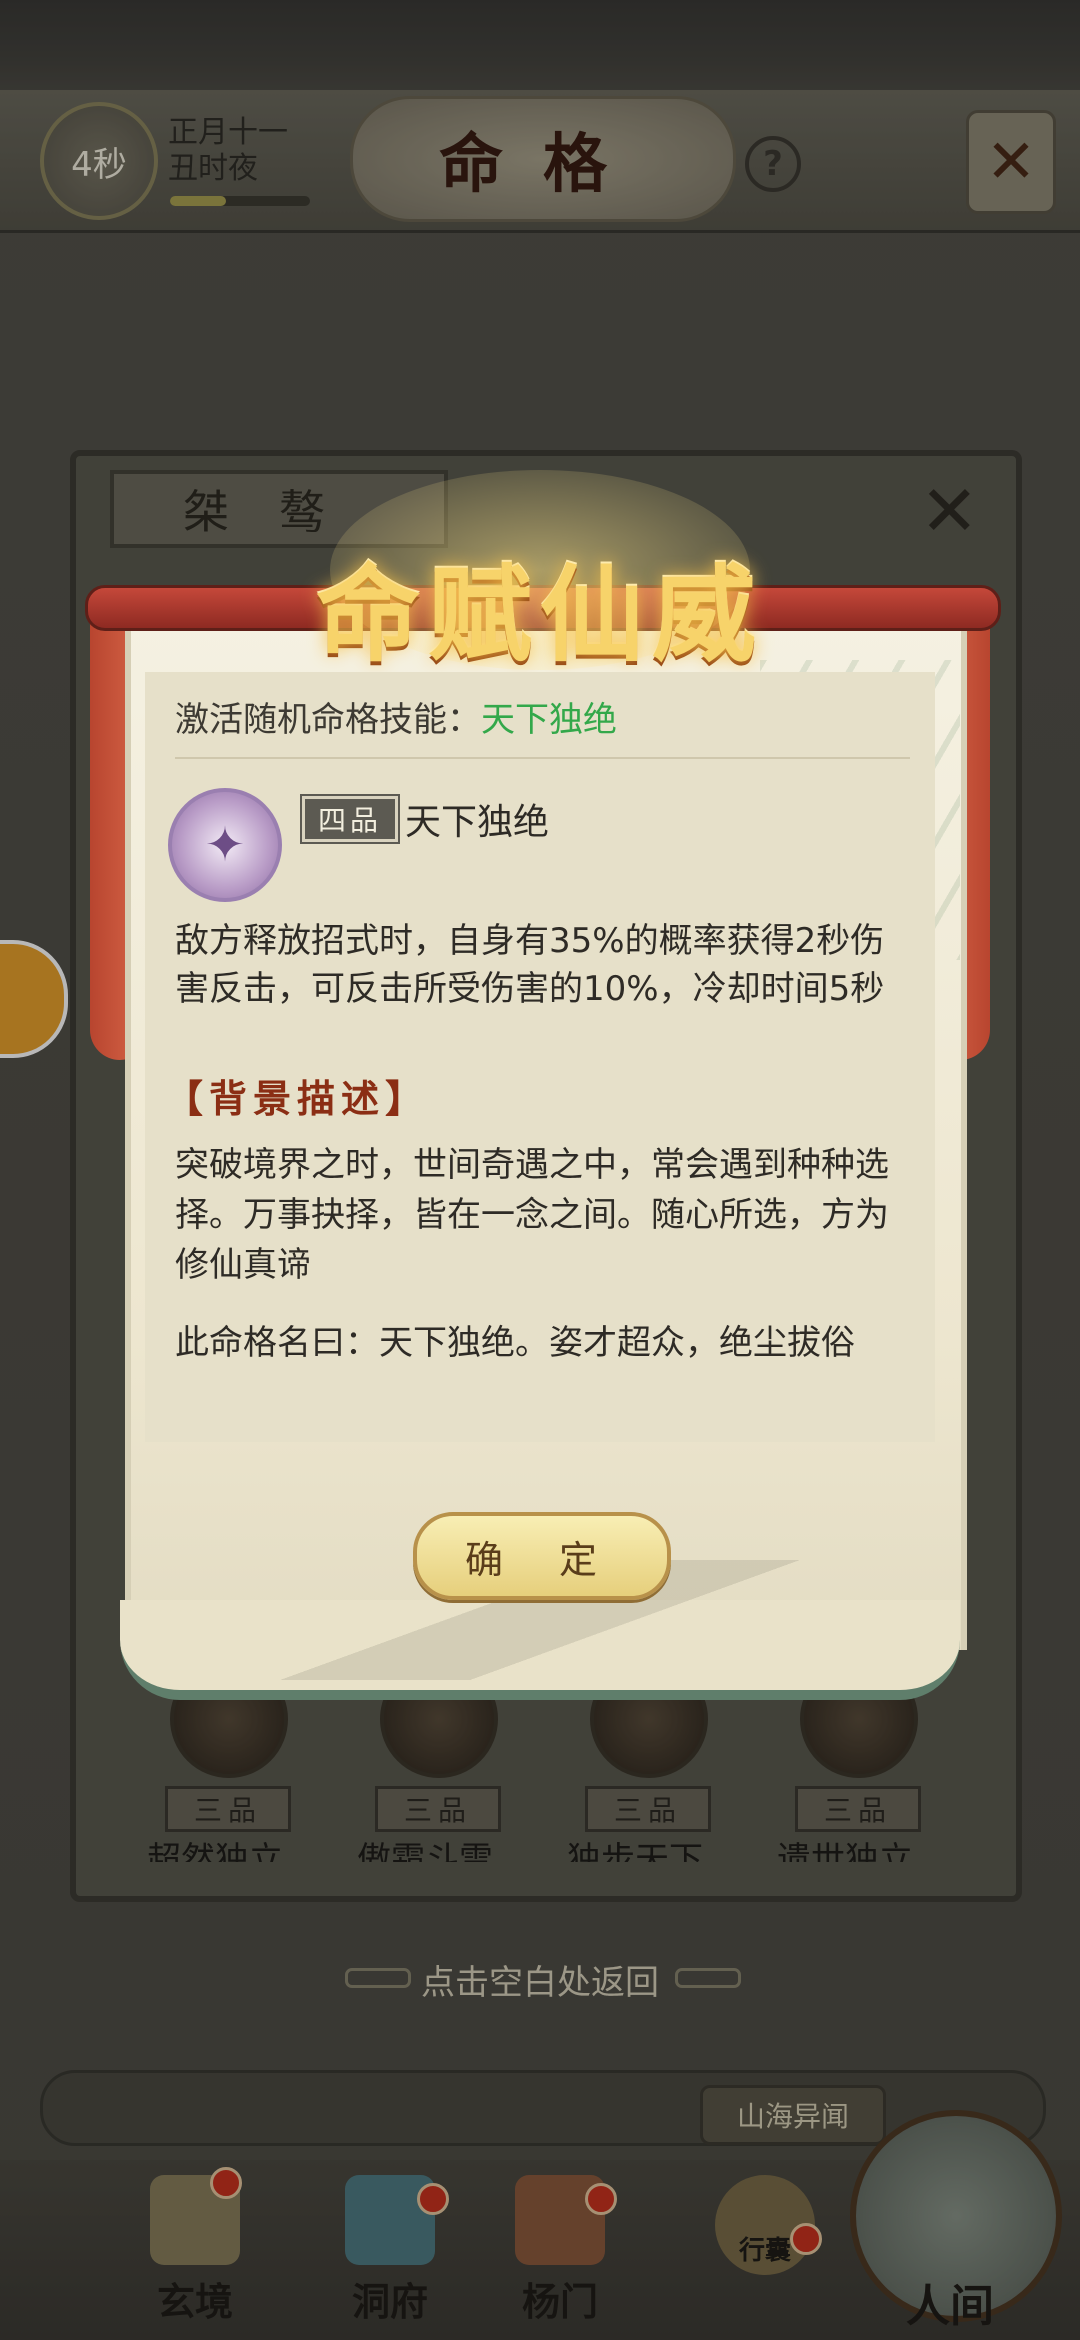  What do you see at coordinates (549, 720) in the screenshot?
I see `activate-value: 天下独绝` at bounding box center [549, 720].